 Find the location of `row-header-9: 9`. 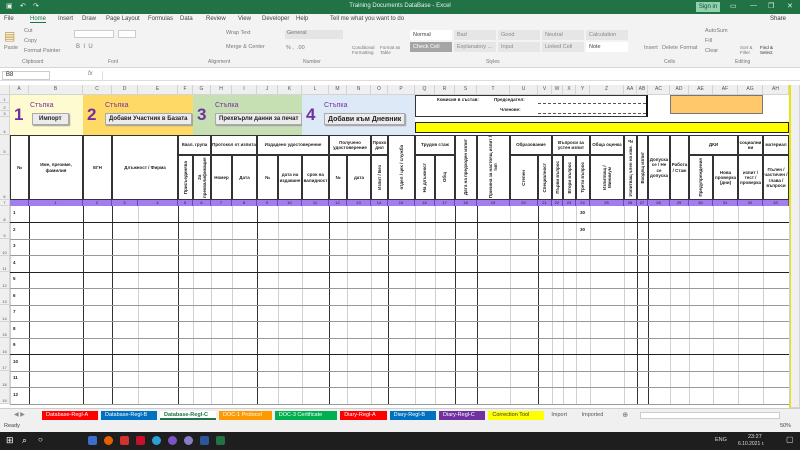

row-header-9: 9 is located at coordinates (5, 230).